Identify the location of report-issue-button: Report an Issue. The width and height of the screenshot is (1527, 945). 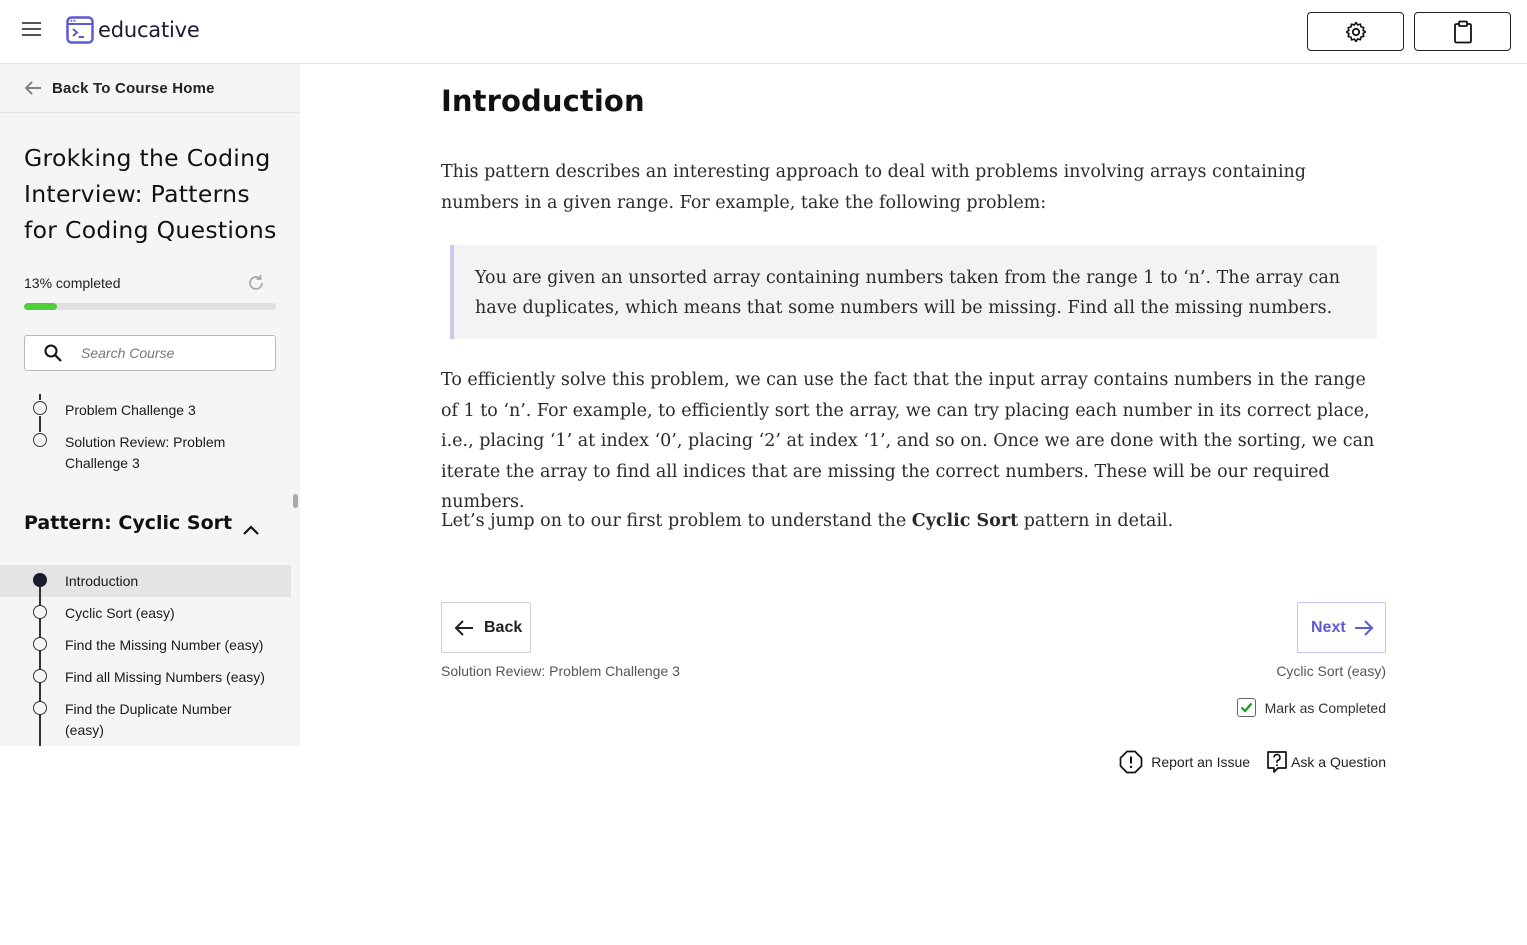
(1184, 762).